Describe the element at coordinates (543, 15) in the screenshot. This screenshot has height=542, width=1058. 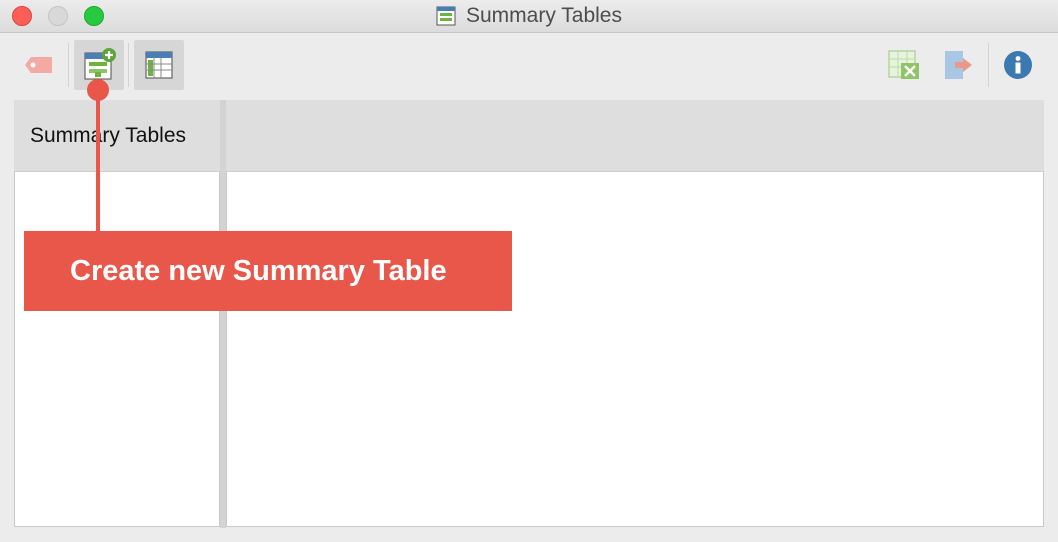
I see `window-title: Summary Tables` at that location.